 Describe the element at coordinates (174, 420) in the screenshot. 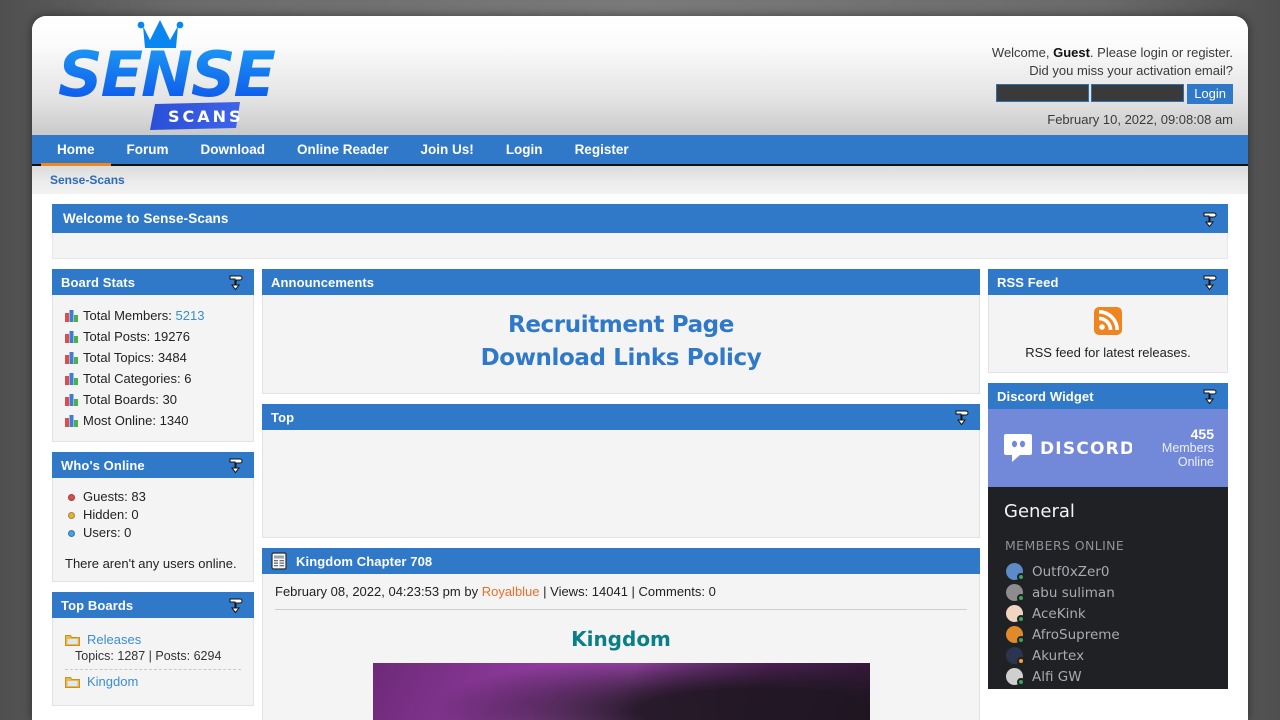

I see `stat-value: 1340` at that location.